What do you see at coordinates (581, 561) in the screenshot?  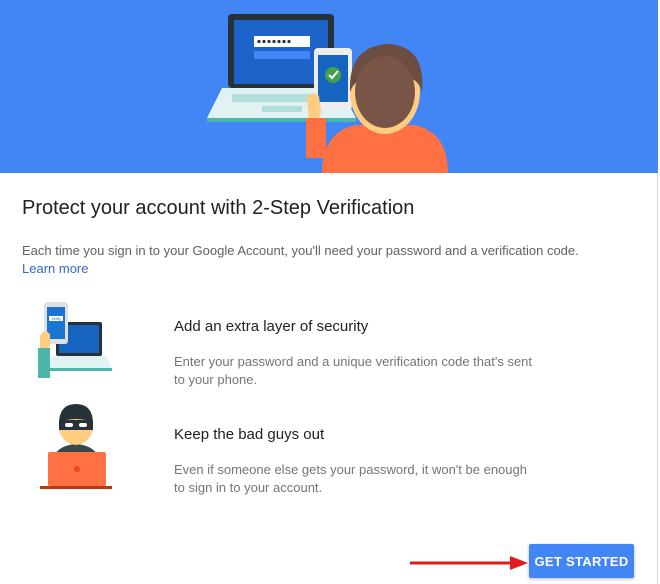 I see `get-started-button: GET STARTED` at bounding box center [581, 561].